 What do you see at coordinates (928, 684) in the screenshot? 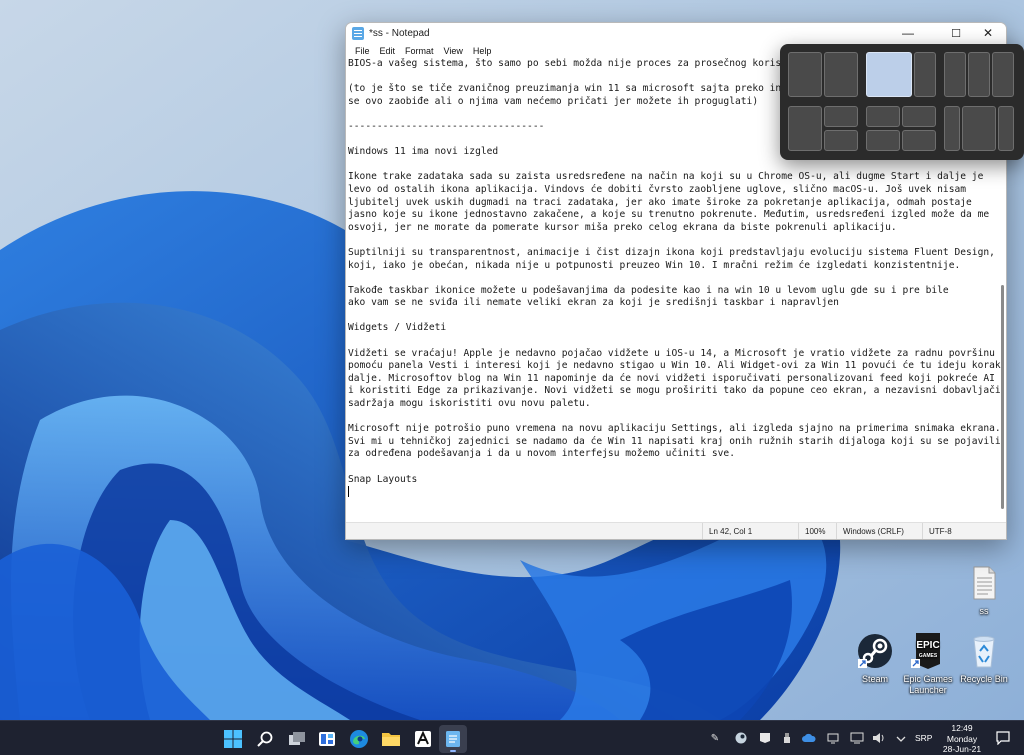
I see `desktop-icon-label: Epic Games Launcher` at bounding box center [928, 684].